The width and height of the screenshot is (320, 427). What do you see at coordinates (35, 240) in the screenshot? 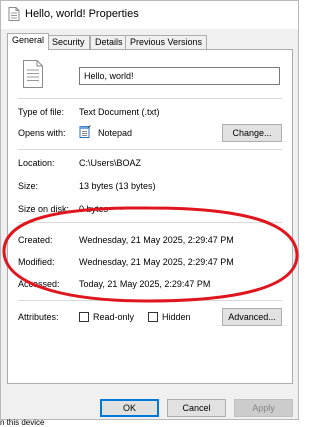
I see `created-label: Created:` at bounding box center [35, 240].